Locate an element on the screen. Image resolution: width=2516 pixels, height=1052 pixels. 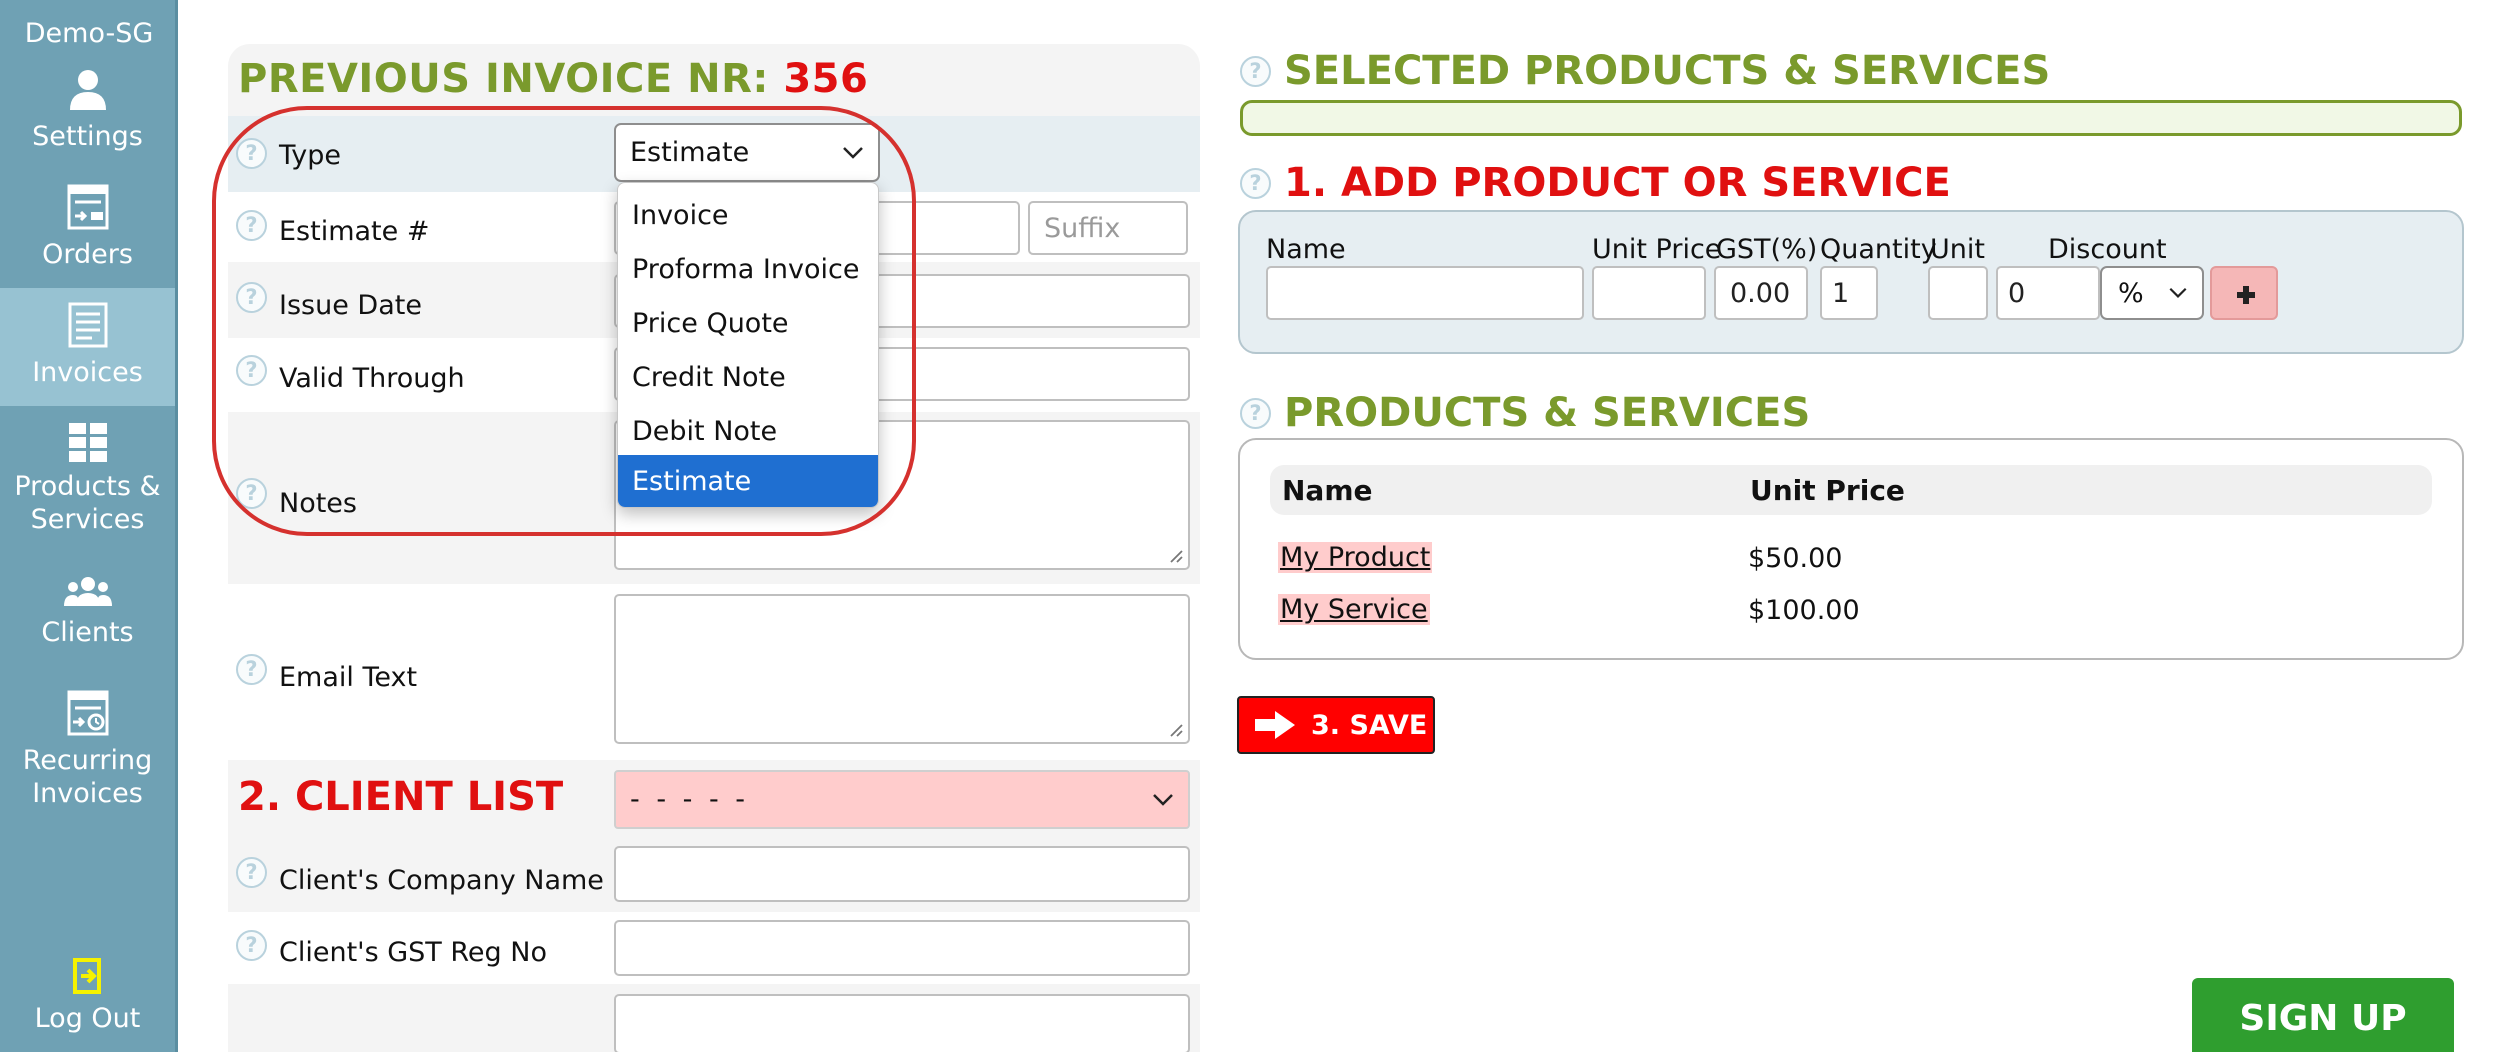
sidebar-item-settings: Settings is located at coordinates (87, 118).